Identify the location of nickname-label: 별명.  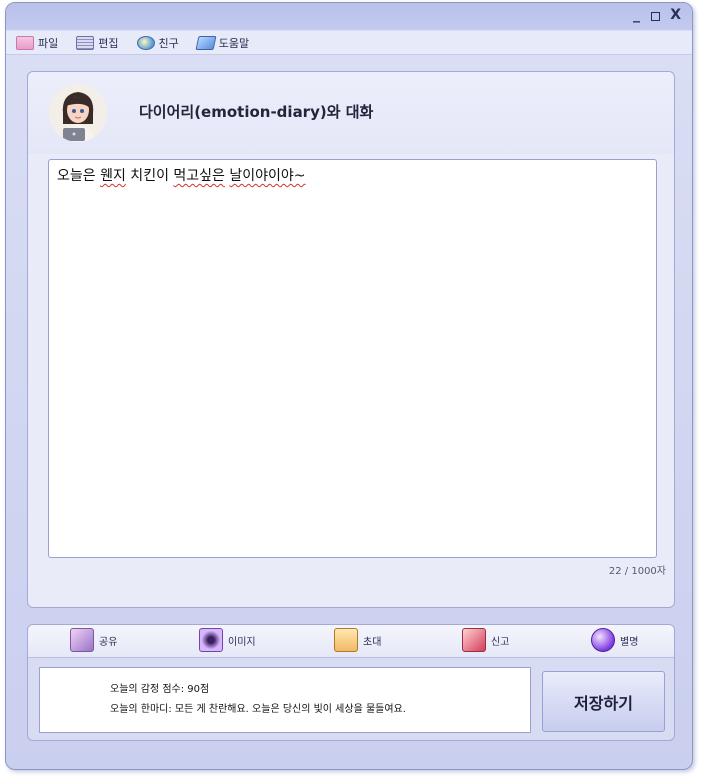
(629, 642).